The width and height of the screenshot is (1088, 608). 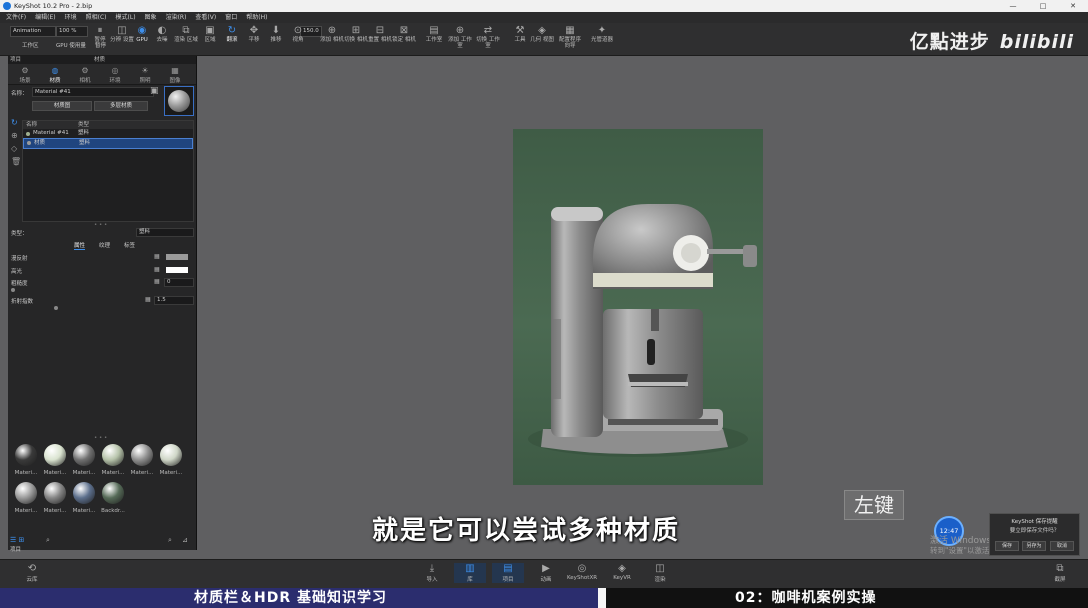 What do you see at coordinates (72, 31) in the screenshot?
I see `zoom-select: 100 %` at bounding box center [72, 31].